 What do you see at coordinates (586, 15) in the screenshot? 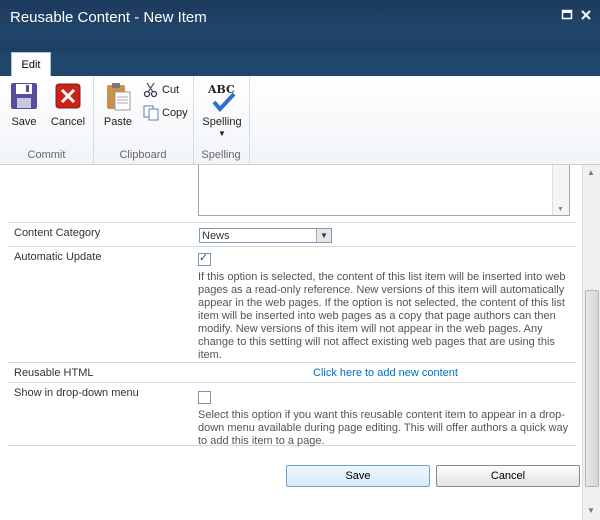
I see `close-icon` at bounding box center [586, 15].